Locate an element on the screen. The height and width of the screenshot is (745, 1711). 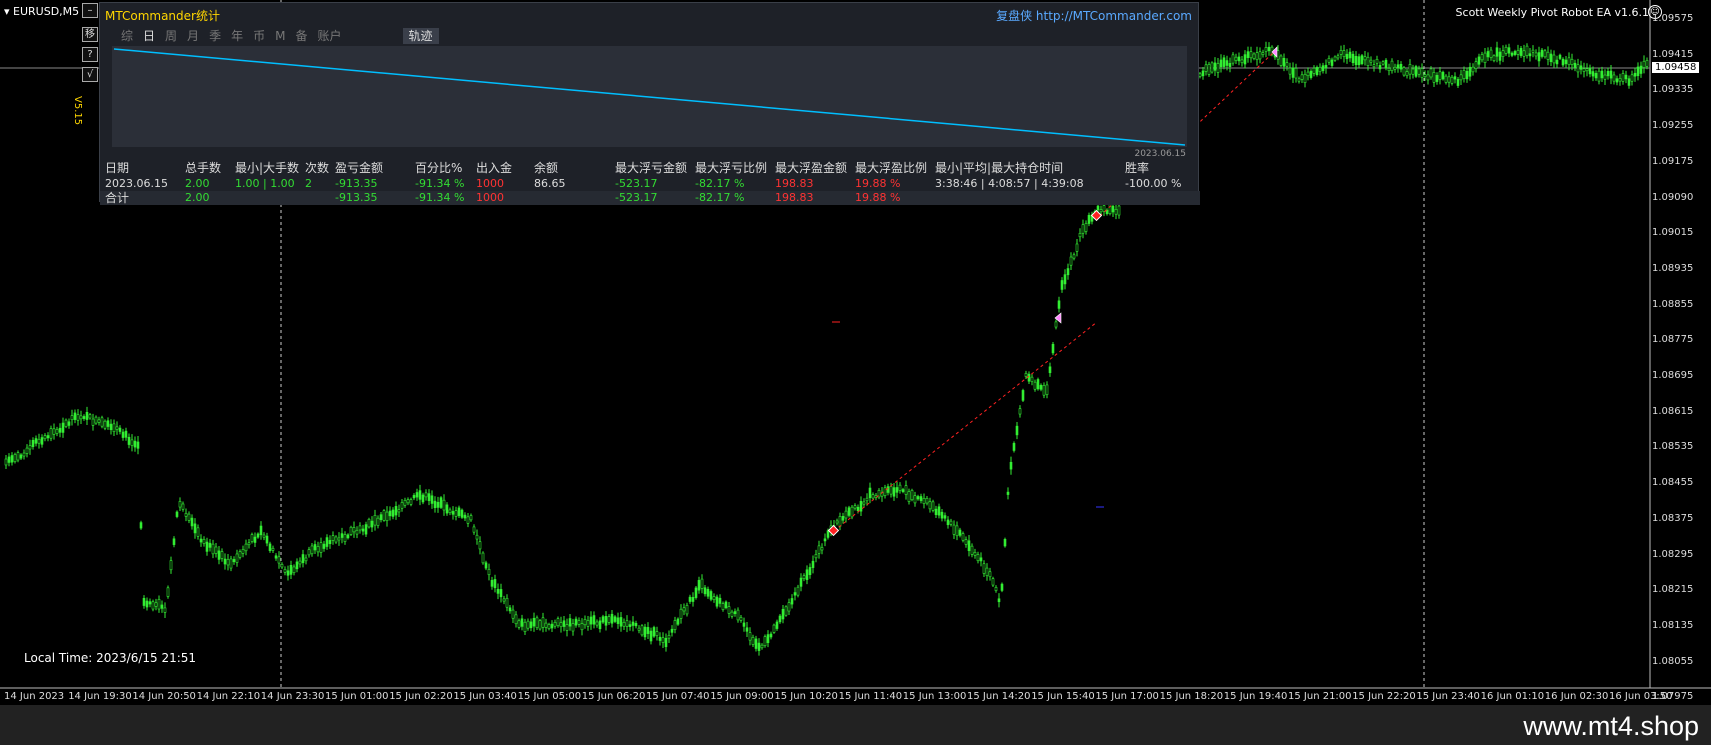
cell-min-max-lots: 1.00 | 1.00 is located at coordinates (265, 183).